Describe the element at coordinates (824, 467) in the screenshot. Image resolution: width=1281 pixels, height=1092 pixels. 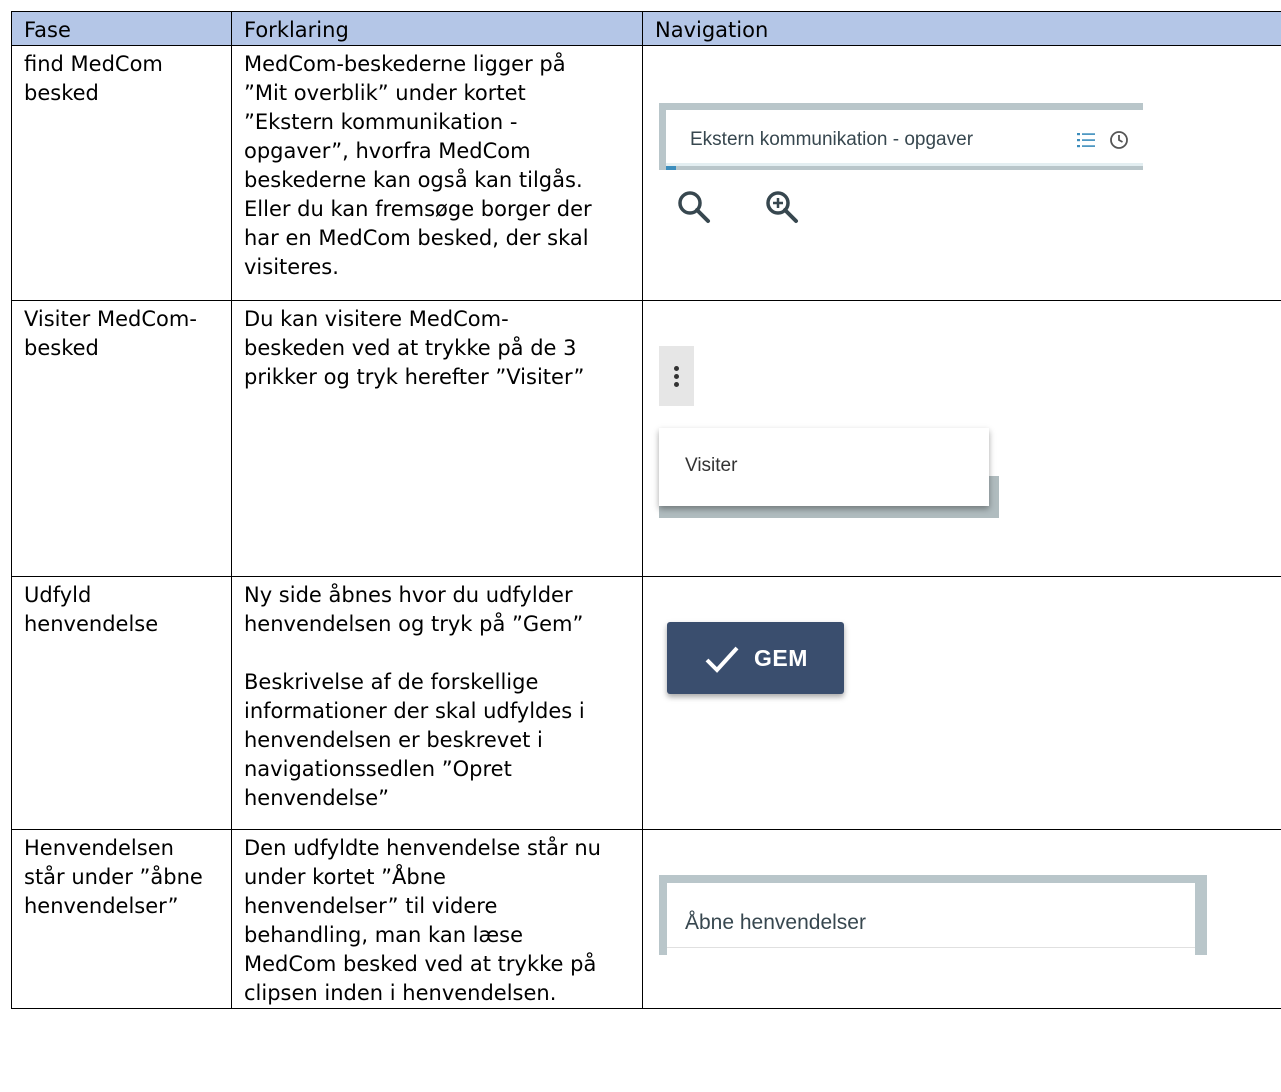
I see `menu-item-visiter: Visiter` at that location.